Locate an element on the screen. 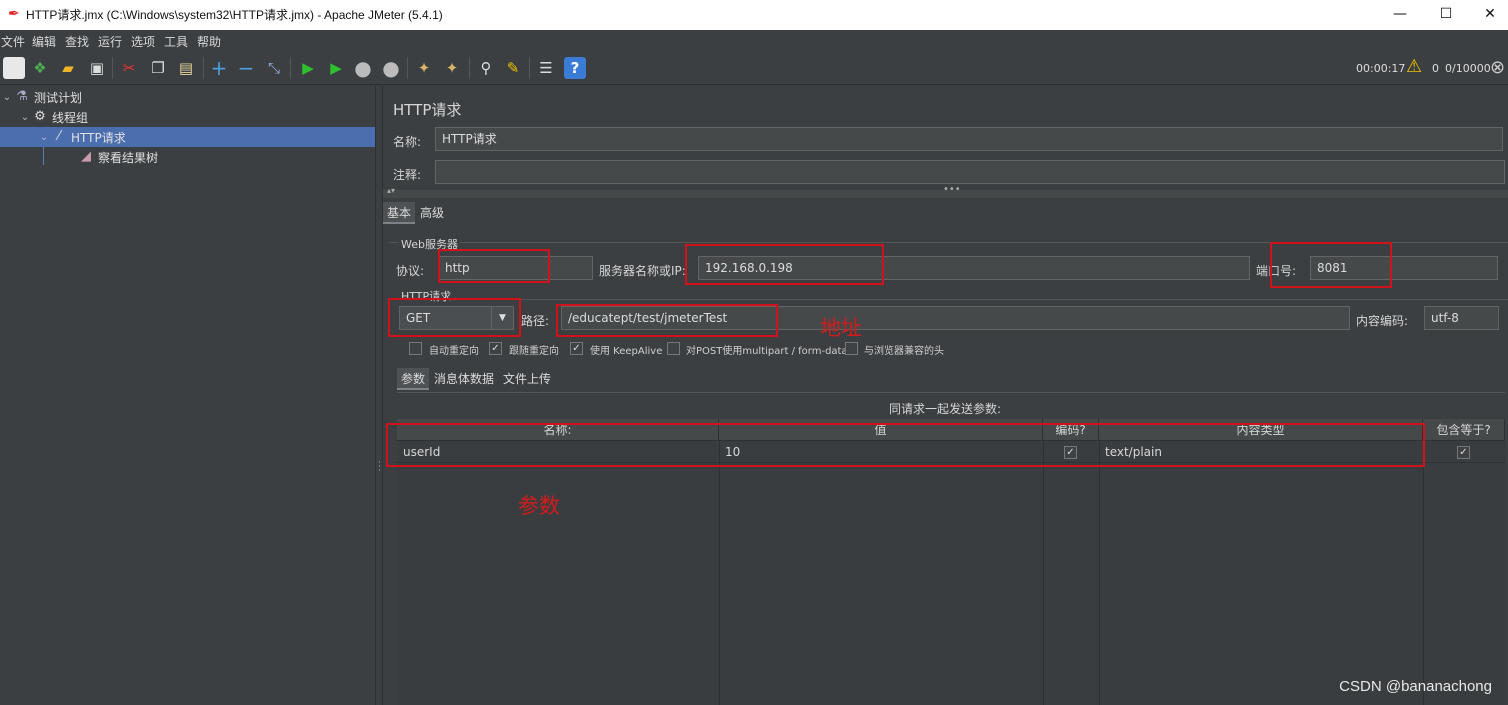  path-label: 路径: is located at coordinates (535, 321).